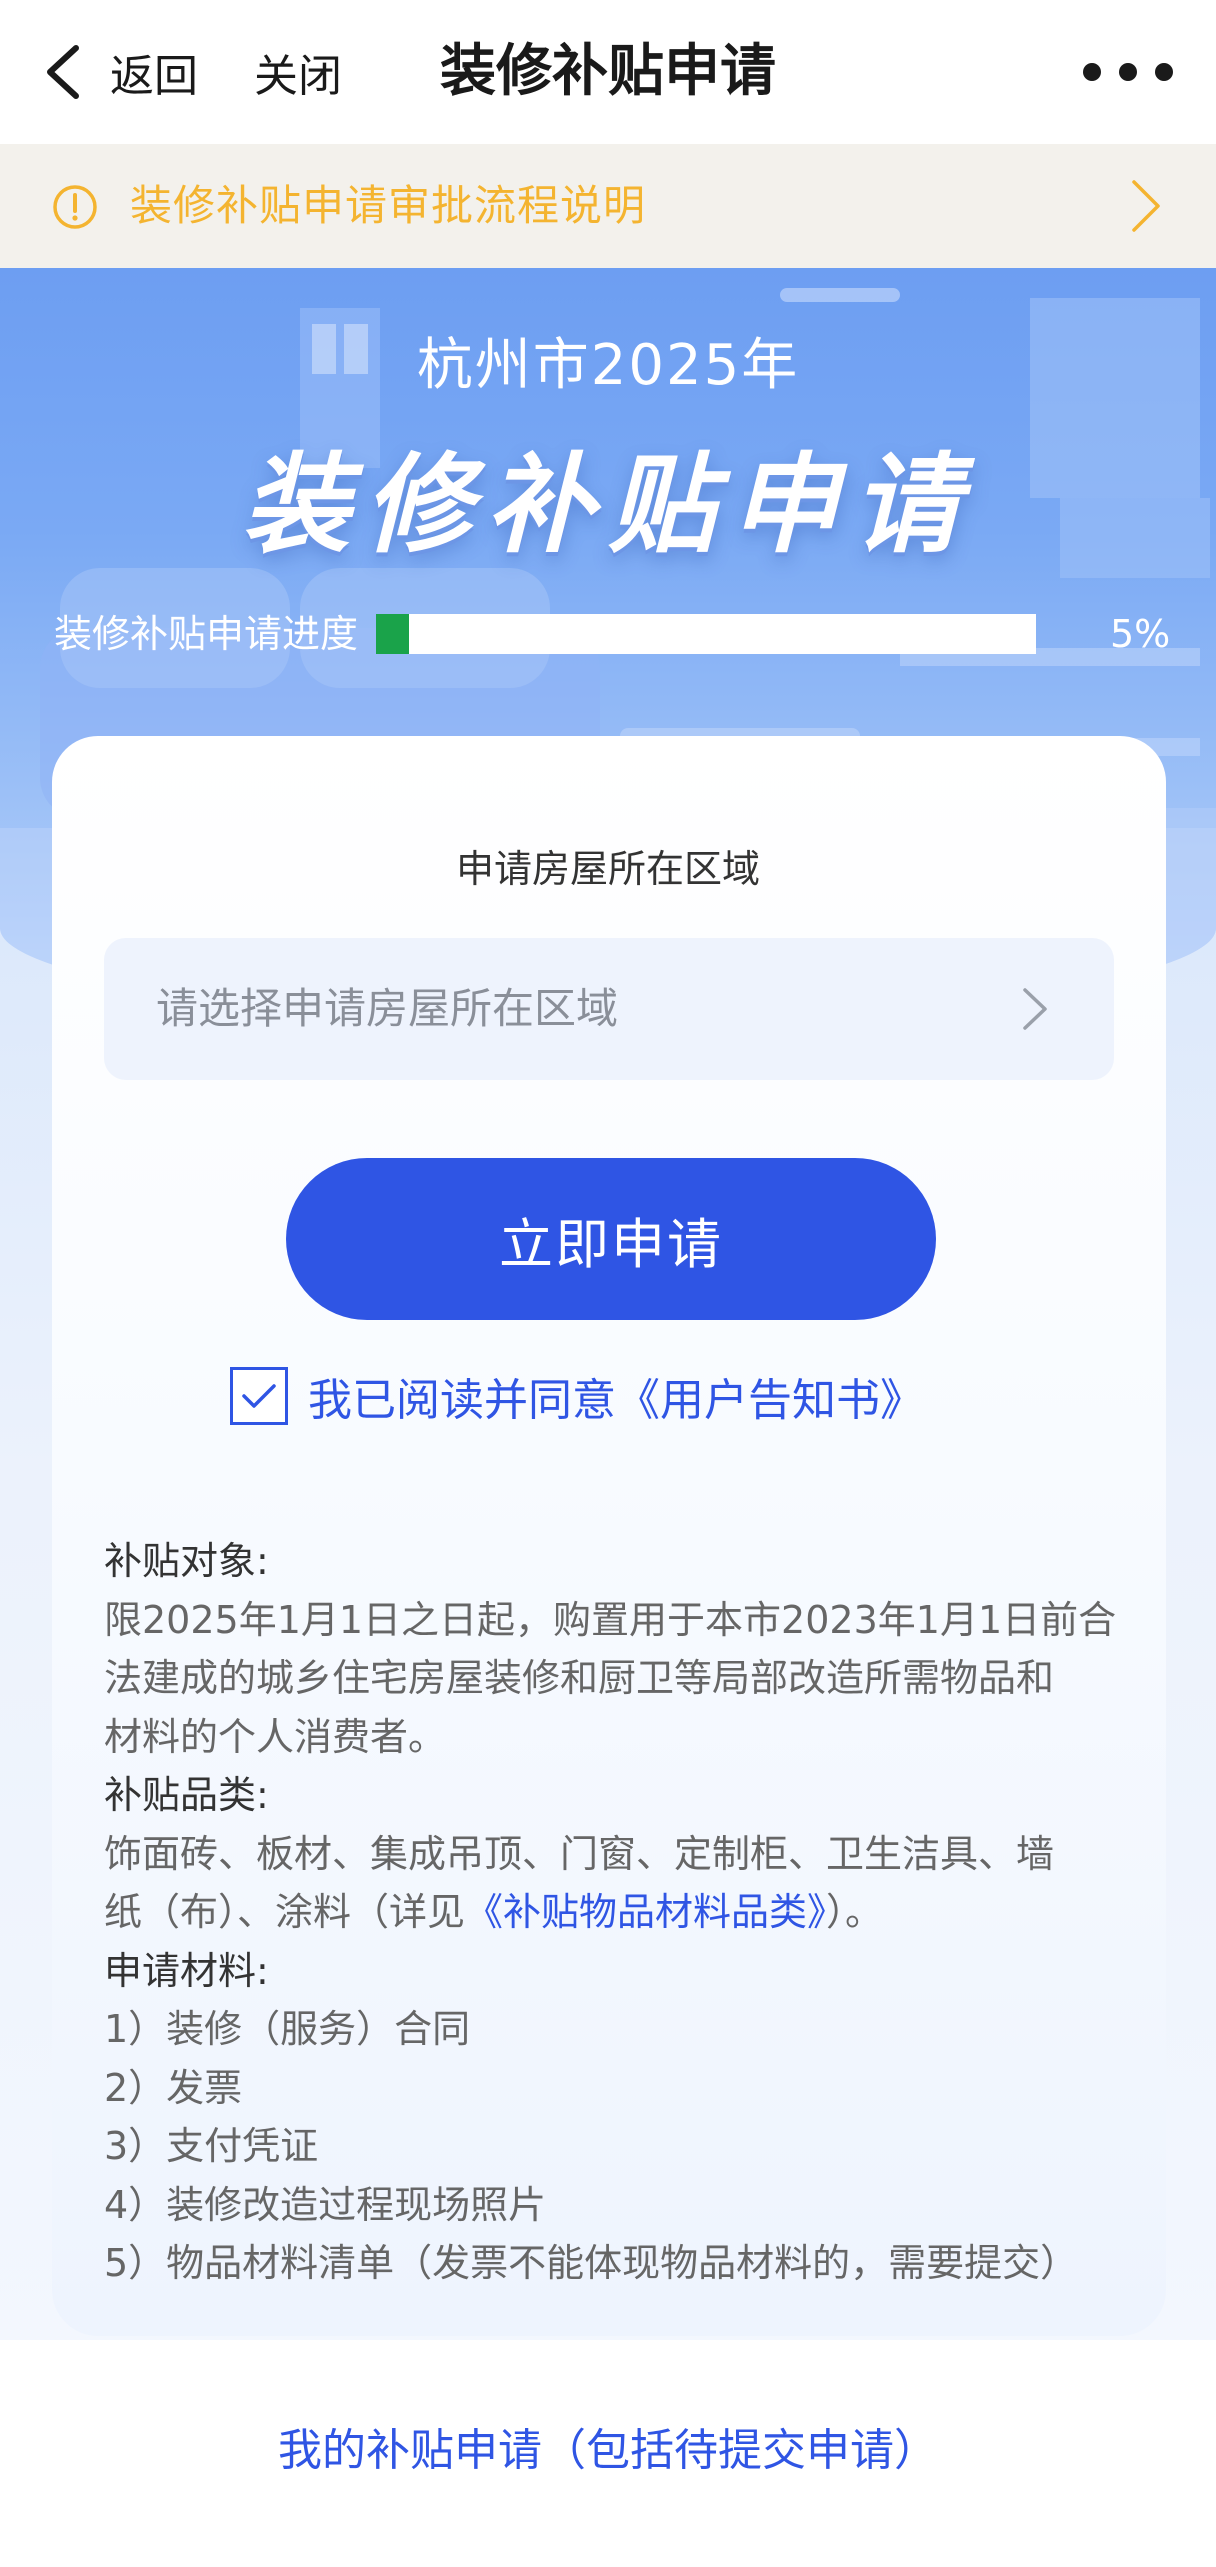 The height and width of the screenshot is (2567, 1216). Describe the element at coordinates (616, 1396) in the screenshot. I see `agreement-link: 我已阅读并同意《用户告知书》` at that location.